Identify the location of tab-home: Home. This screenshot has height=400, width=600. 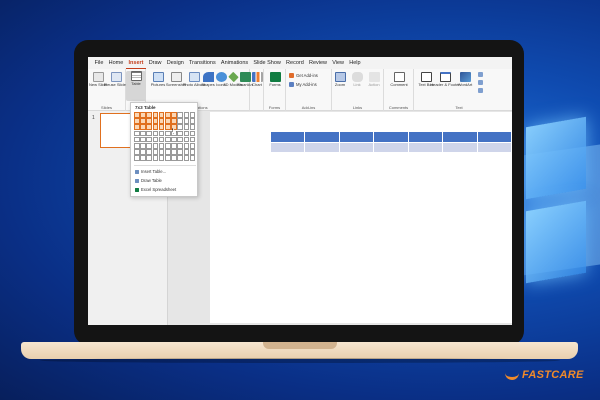
(116, 63).